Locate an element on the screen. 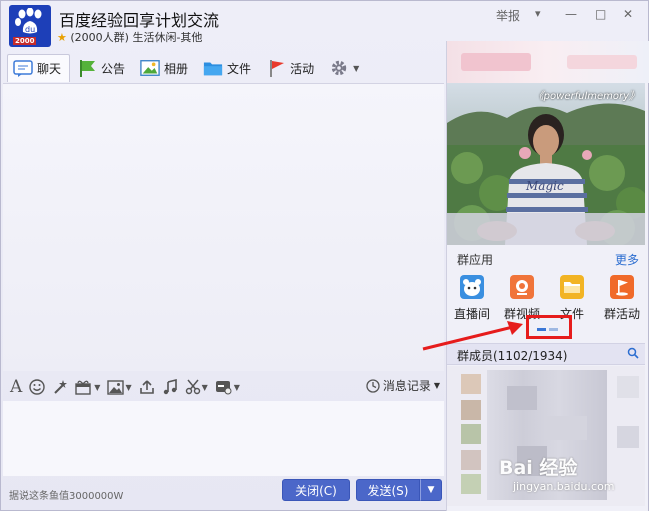  event-flag-icon is located at coordinates (277, 68).